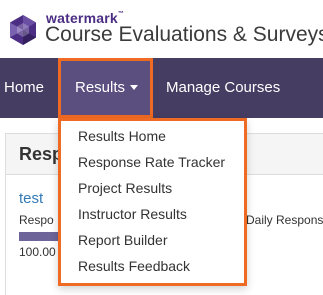  What do you see at coordinates (132, 214) in the screenshot?
I see `menu-item-instructor-results: Instructor Results` at bounding box center [132, 214].